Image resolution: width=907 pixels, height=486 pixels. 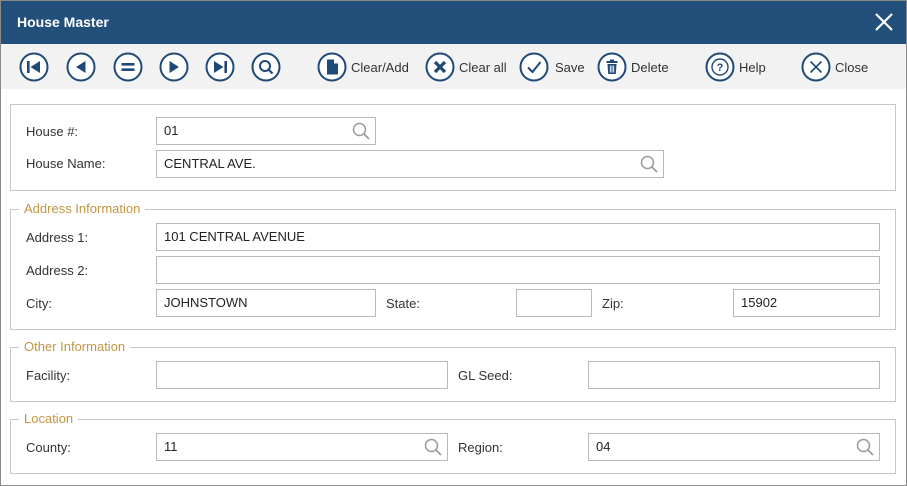 I want to click on last-record-icon, so click(x=220, y=67).